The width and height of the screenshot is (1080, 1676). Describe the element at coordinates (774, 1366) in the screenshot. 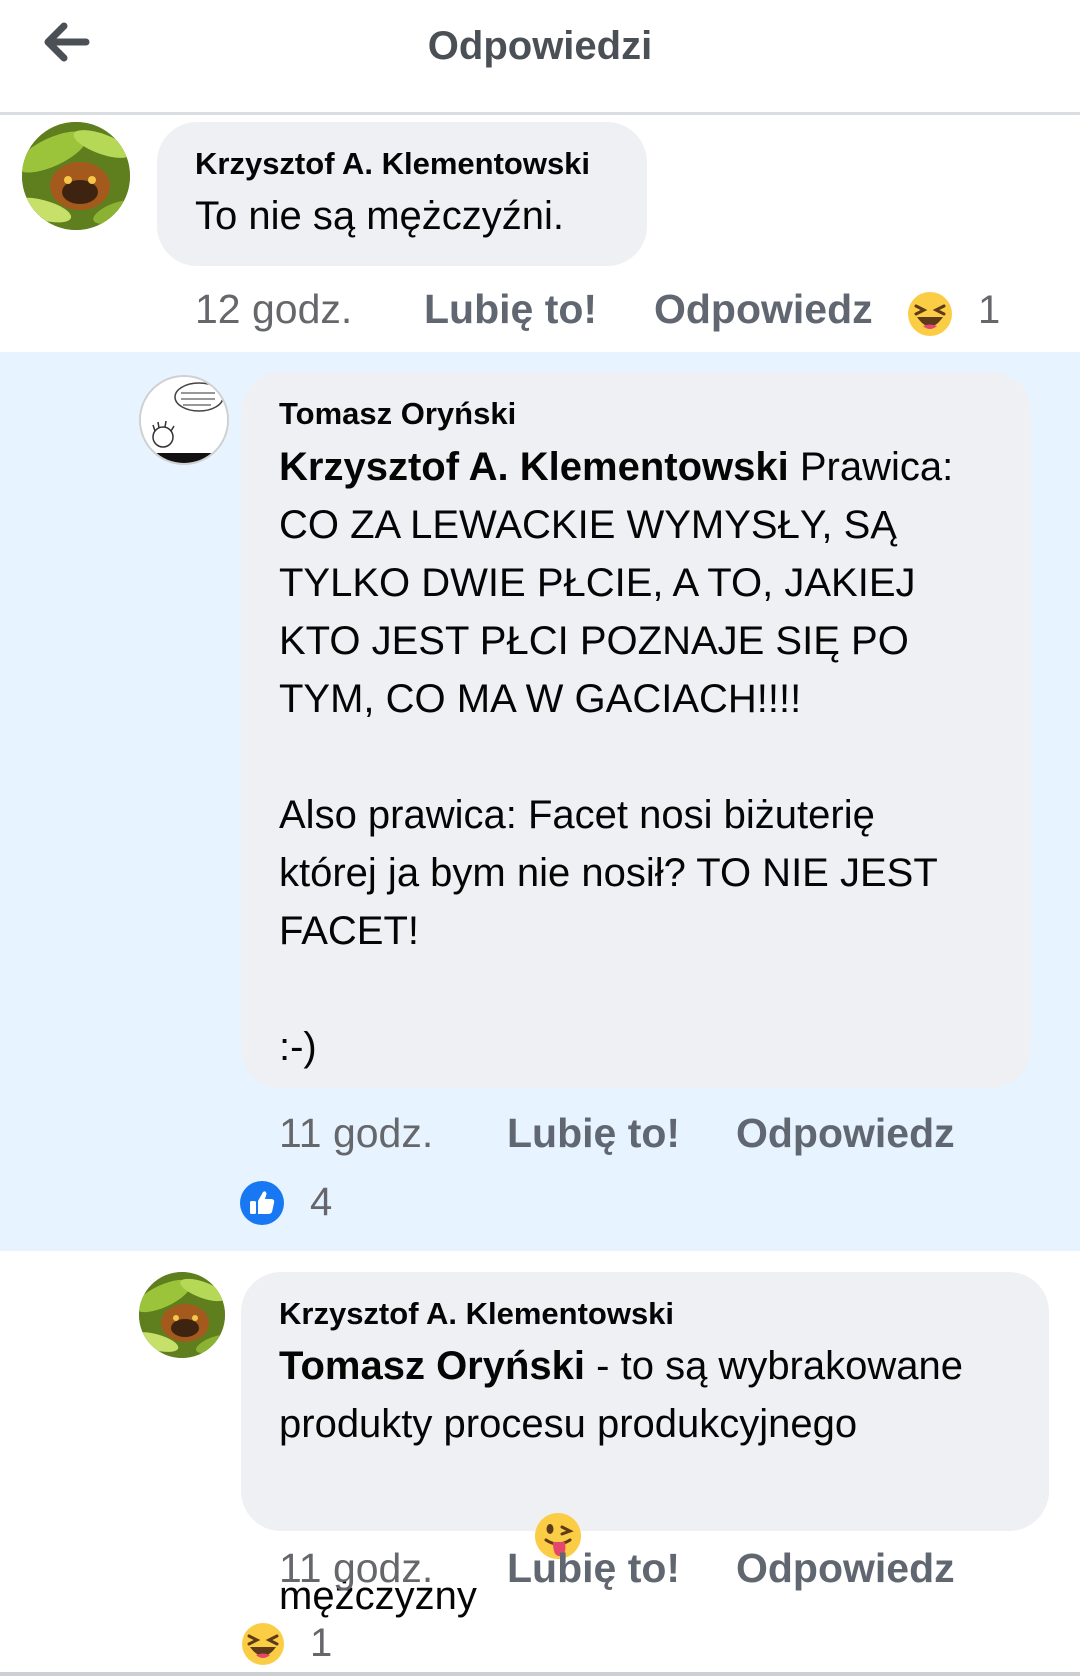

I see `comment-text-start: - to są wybrakowane` at that location.